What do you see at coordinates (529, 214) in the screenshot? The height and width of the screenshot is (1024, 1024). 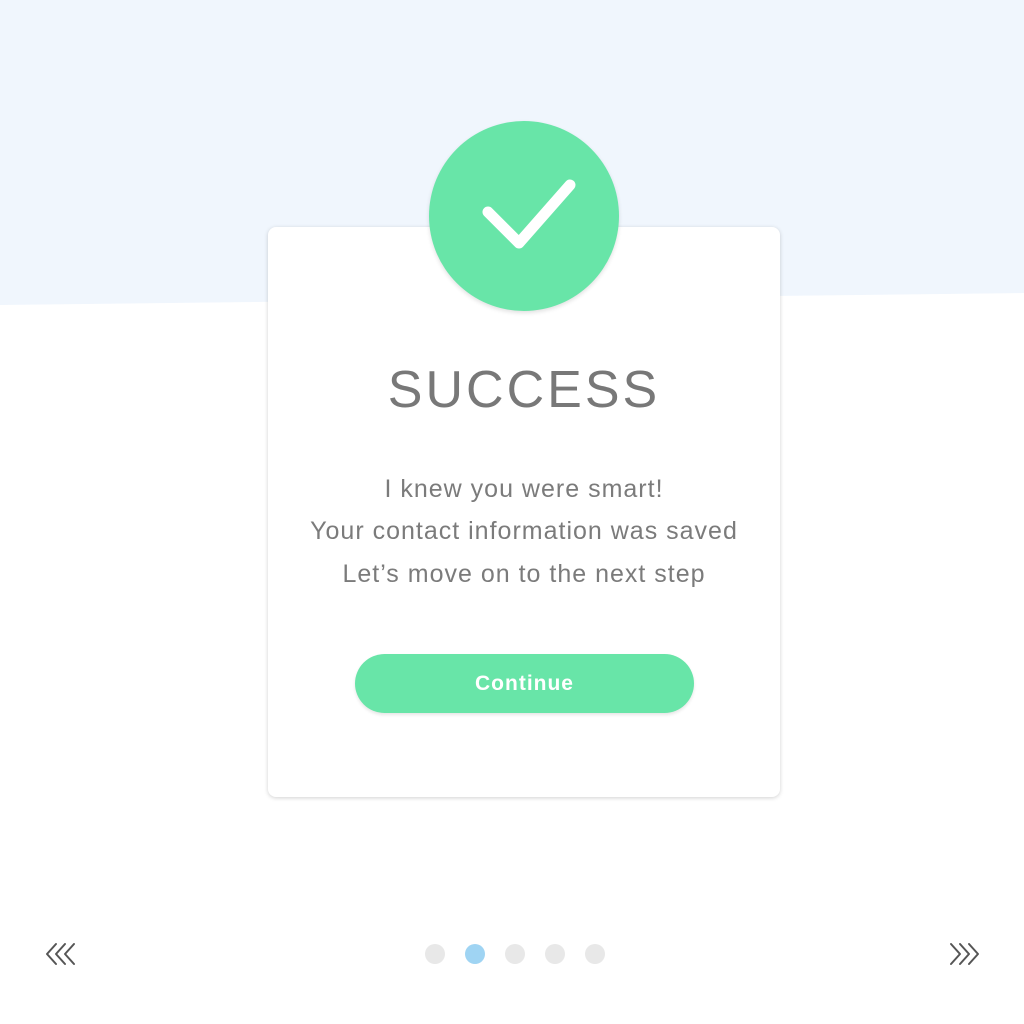 I see `check-icon` at bounding box center [529, 214].